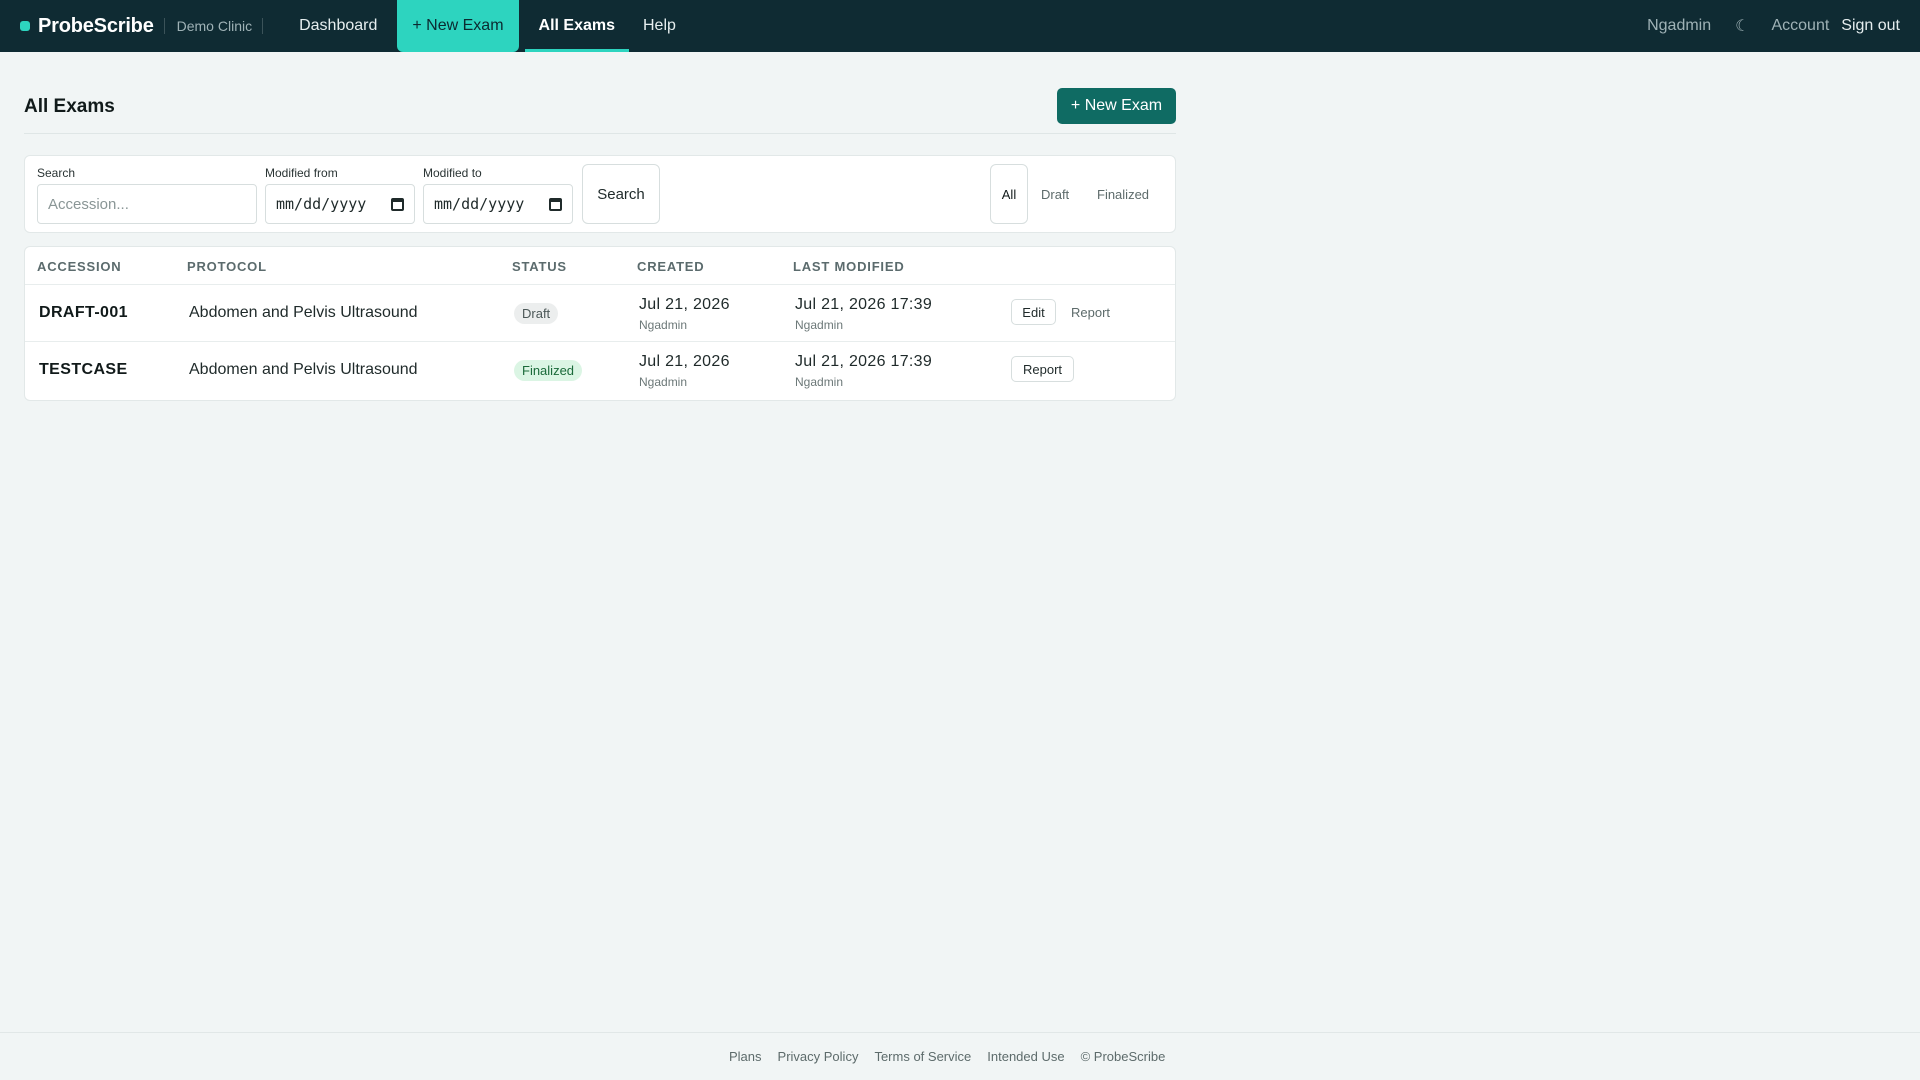 The width and height of the screenshot is (1920, 1080). Describe the element at coordinates (1123, 1056) in the screenshot. I see `footer-copyright: © ProbeScribe` at that location.